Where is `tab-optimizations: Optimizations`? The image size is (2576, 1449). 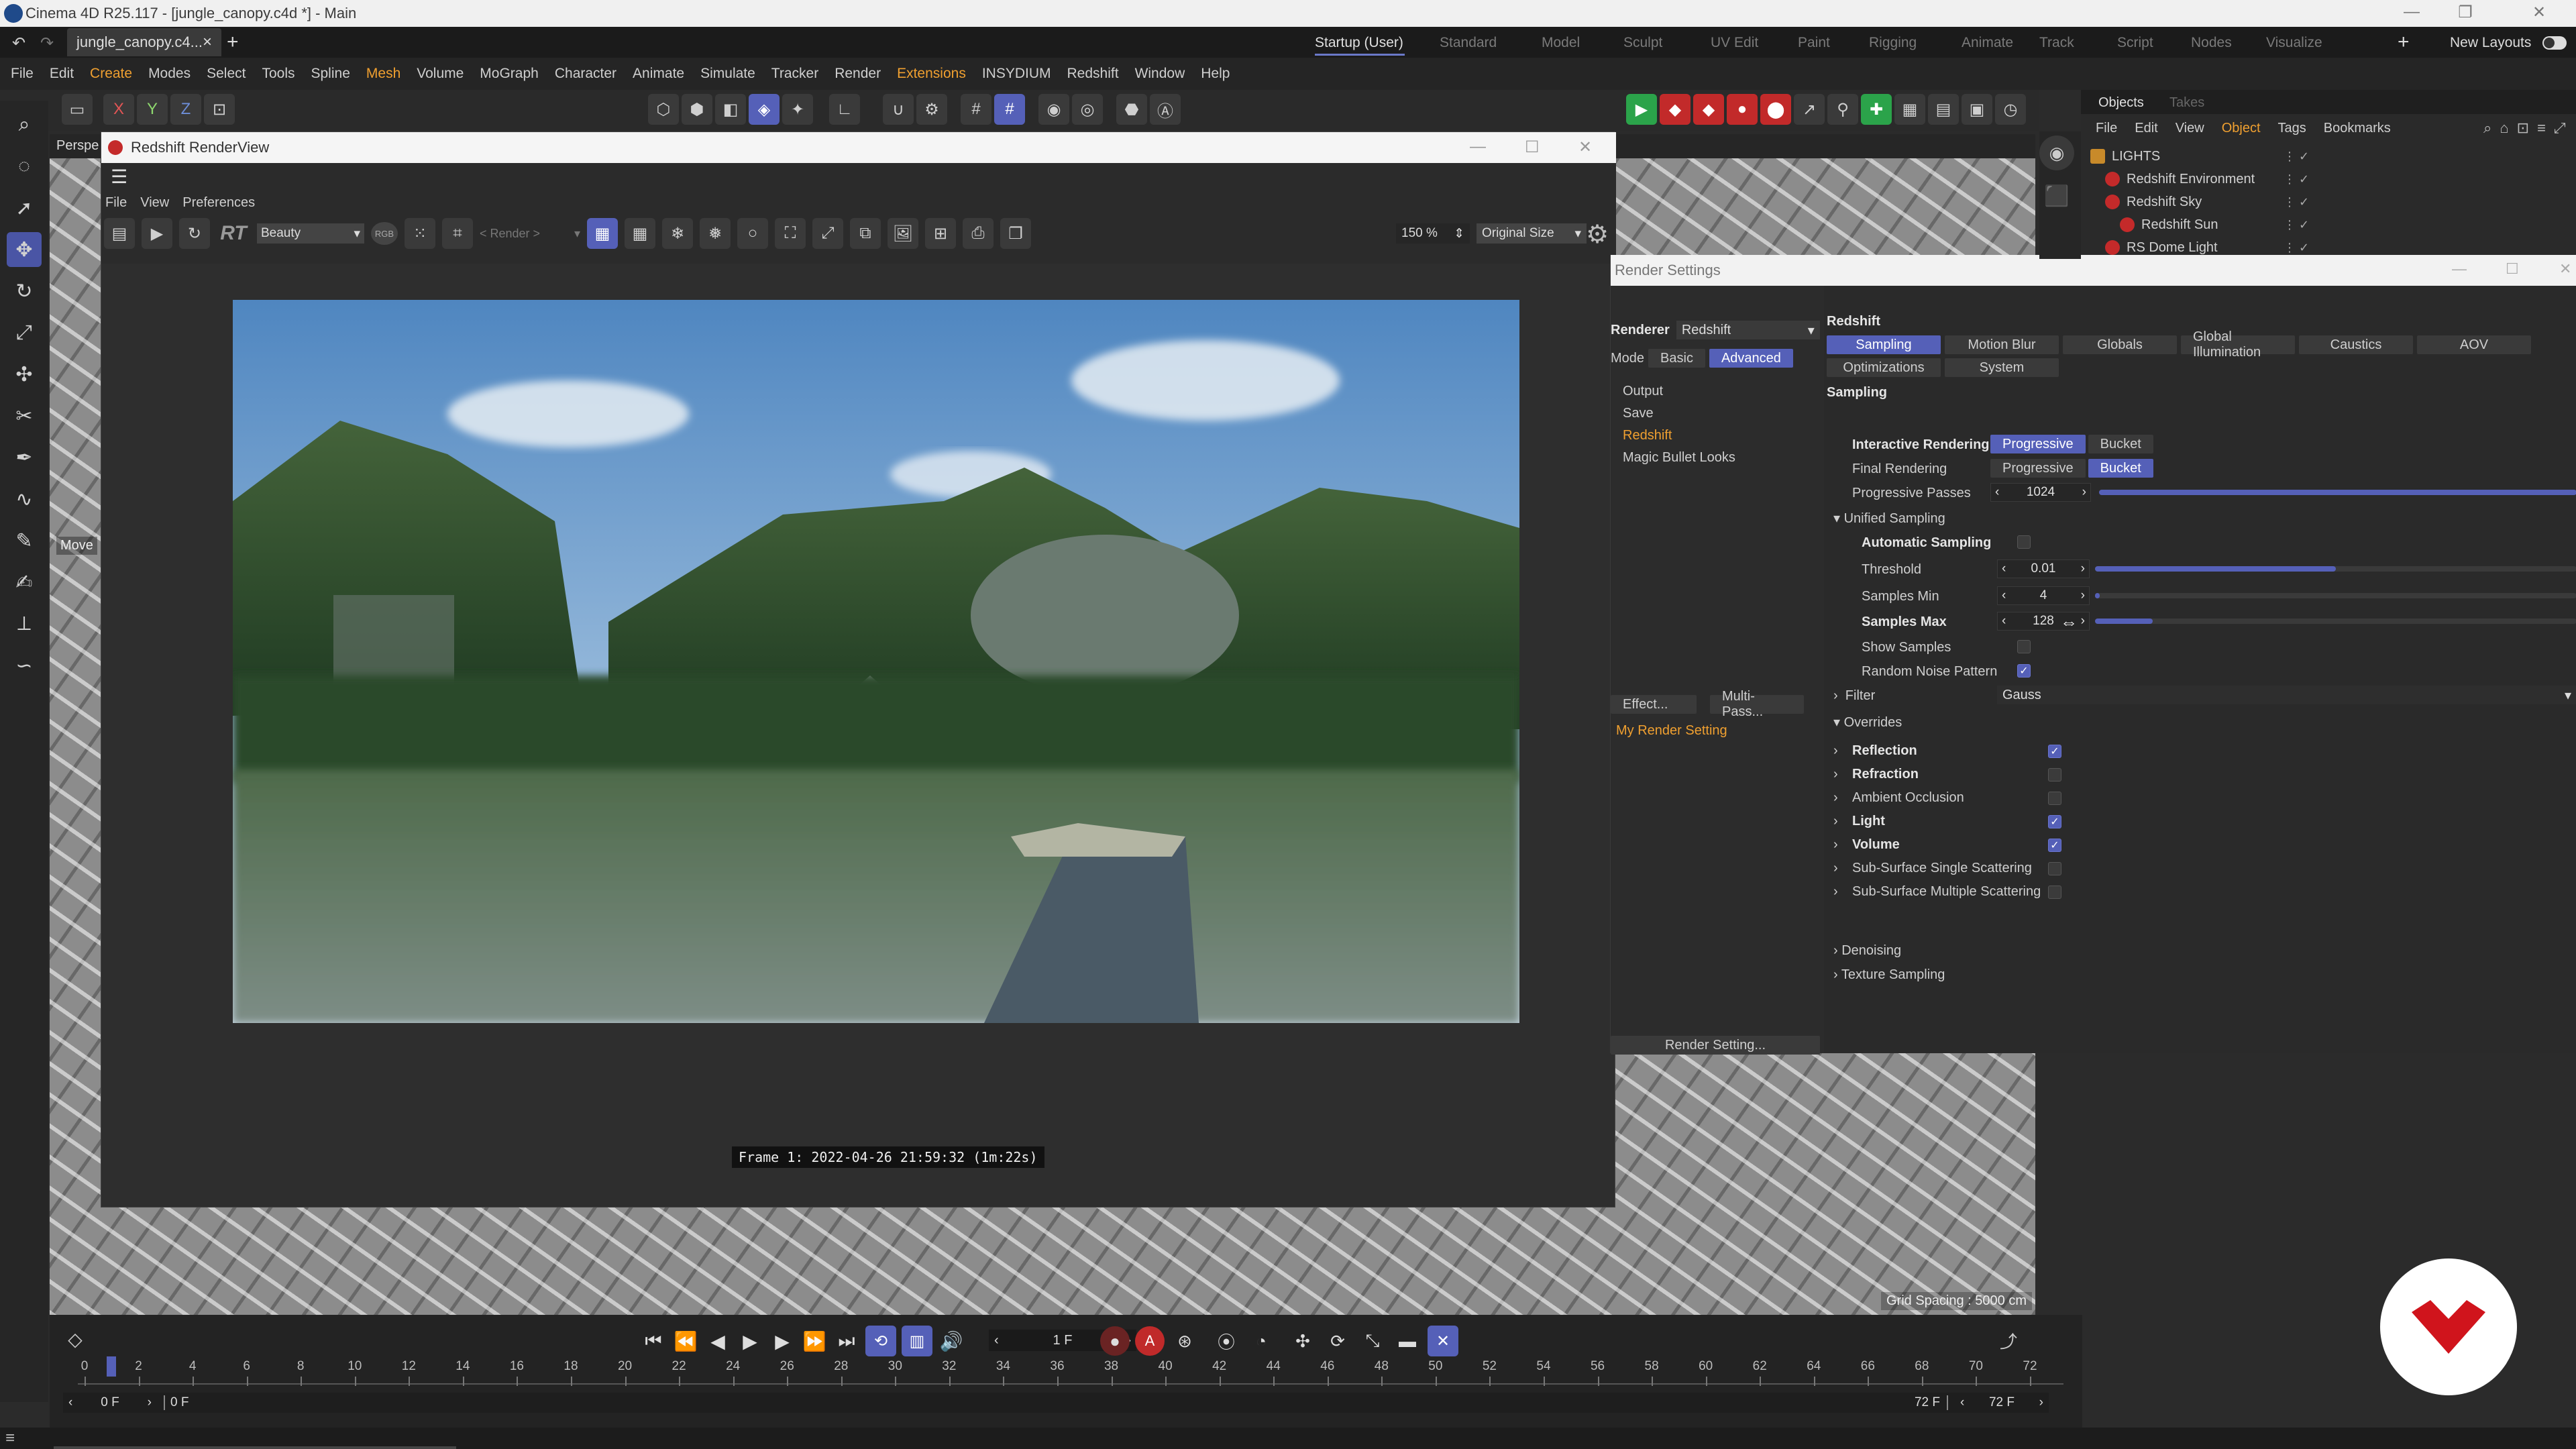 tab-optimizations: Optimizations is located at coordinates (1884, 367).